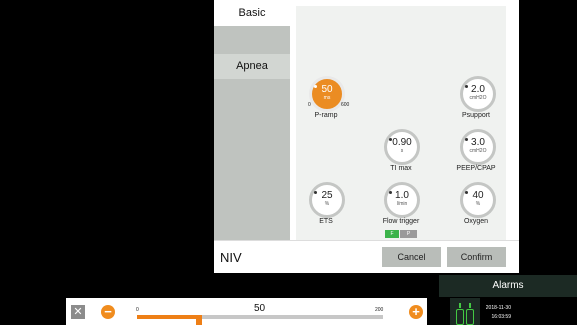 This screenshot has width=577, height=325. What do you see at coordinates (345, 105) in the screenshot?
I see `p-ramp-max: 600` at bounding box center [345, 105].